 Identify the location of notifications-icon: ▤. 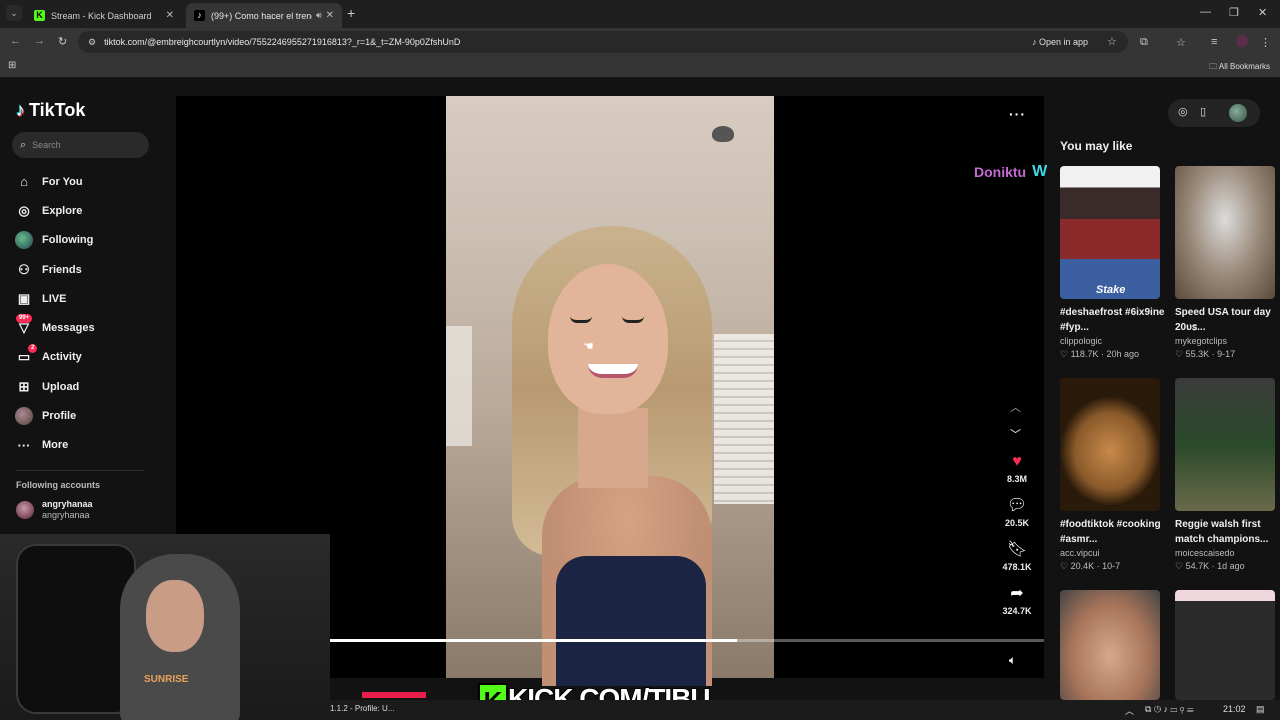
(1260, 709).